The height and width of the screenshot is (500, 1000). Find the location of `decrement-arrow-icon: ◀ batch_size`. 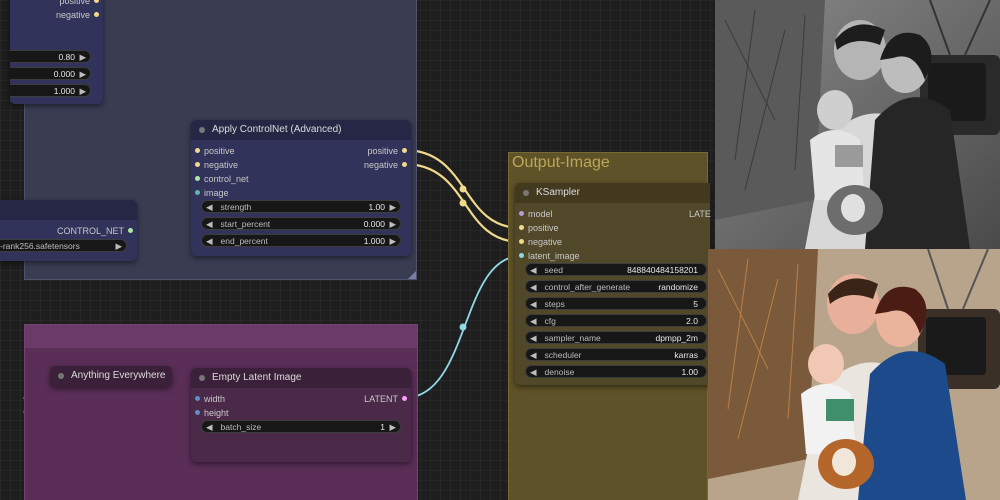

decrement-arrow-icon: ◀ batch_size is located at coordinates (233, 427).